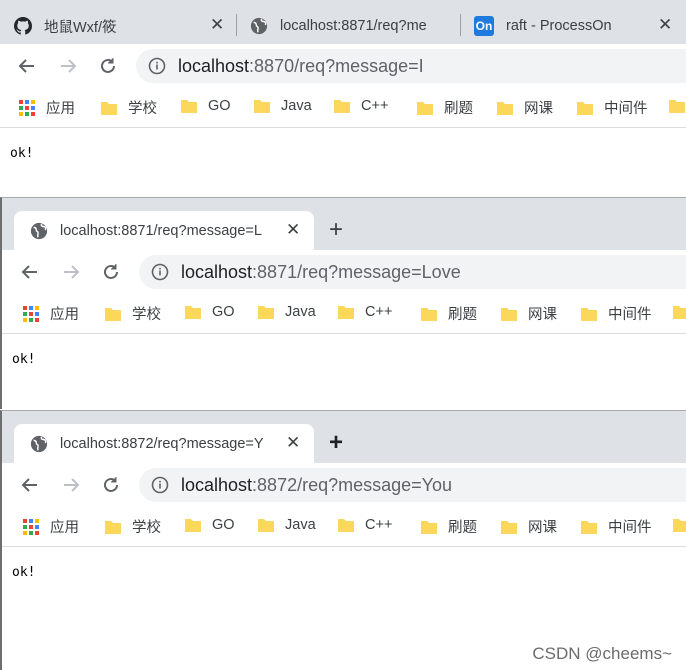  What do you see at coordinates (161, 230) in the screenshot?
I see `tab-title: localhost:8871/req?message=L` at bounding box center [161, 230].